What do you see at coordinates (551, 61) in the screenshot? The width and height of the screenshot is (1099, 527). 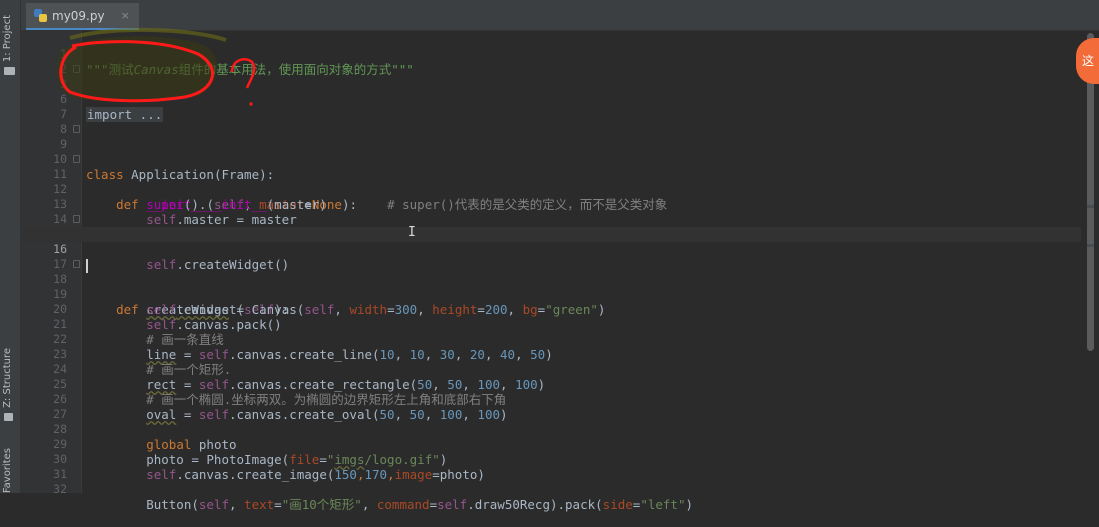 I see `code-line: 2` at bounding box center [551, 61].